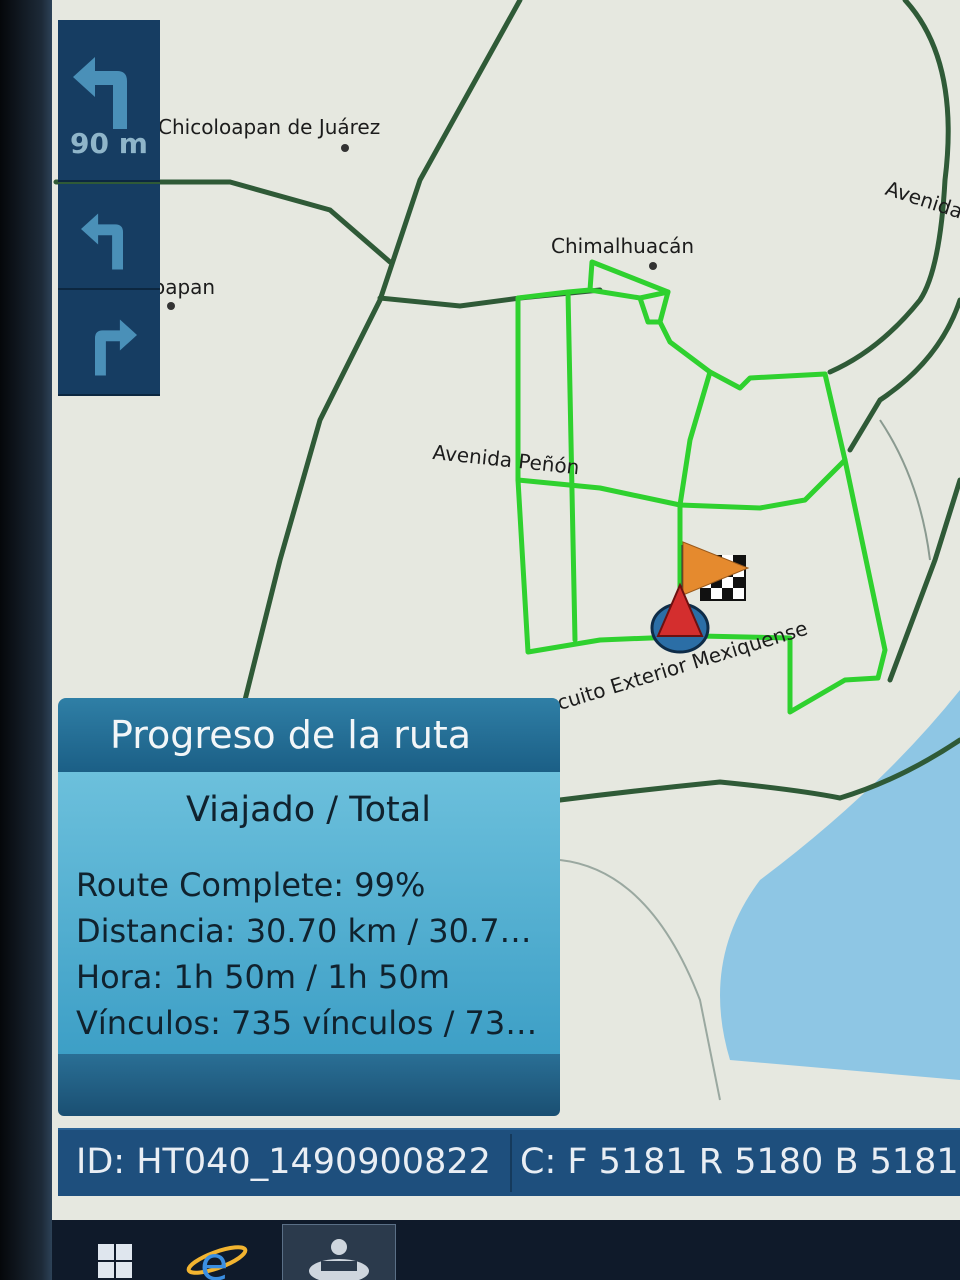 This screenshot has height=1280, width=960. Describe the element at coordinates (653, 266) in the screenshot. I see `chimalhuacan-dot` at that location.